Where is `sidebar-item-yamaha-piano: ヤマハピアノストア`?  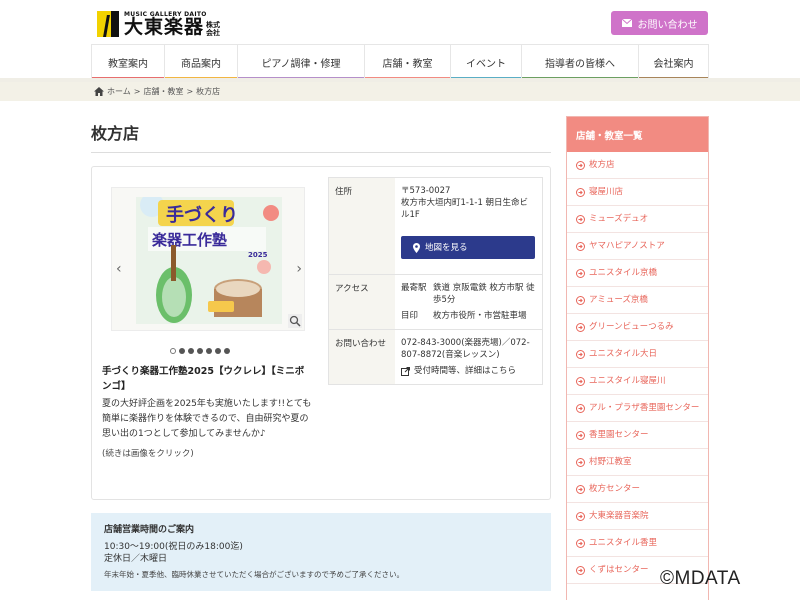
sidebar-item-yamaha-piano: ヤマハピアノストア is located at coordinates (637, 246).